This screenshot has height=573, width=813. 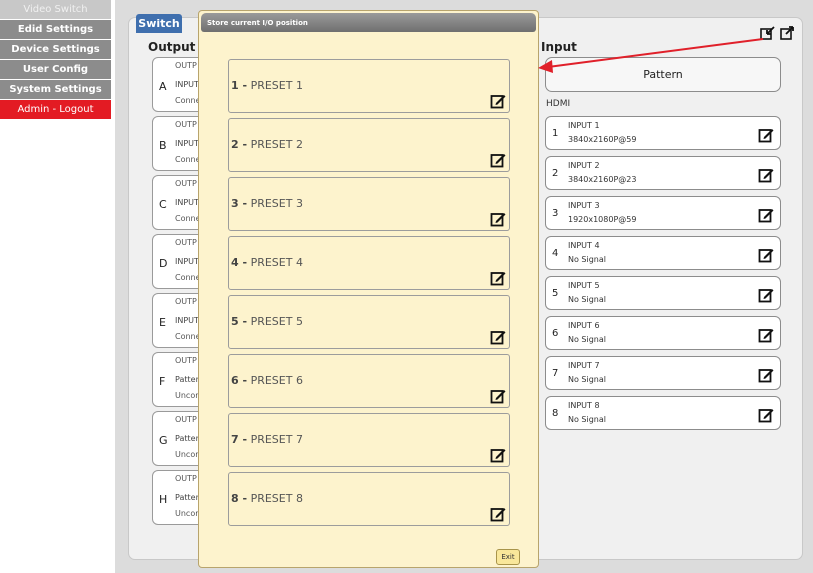 What do you see at coordinates (651, 55) in the screenshot?
I see `annotation-arrow` at bounding box center [651, 55].